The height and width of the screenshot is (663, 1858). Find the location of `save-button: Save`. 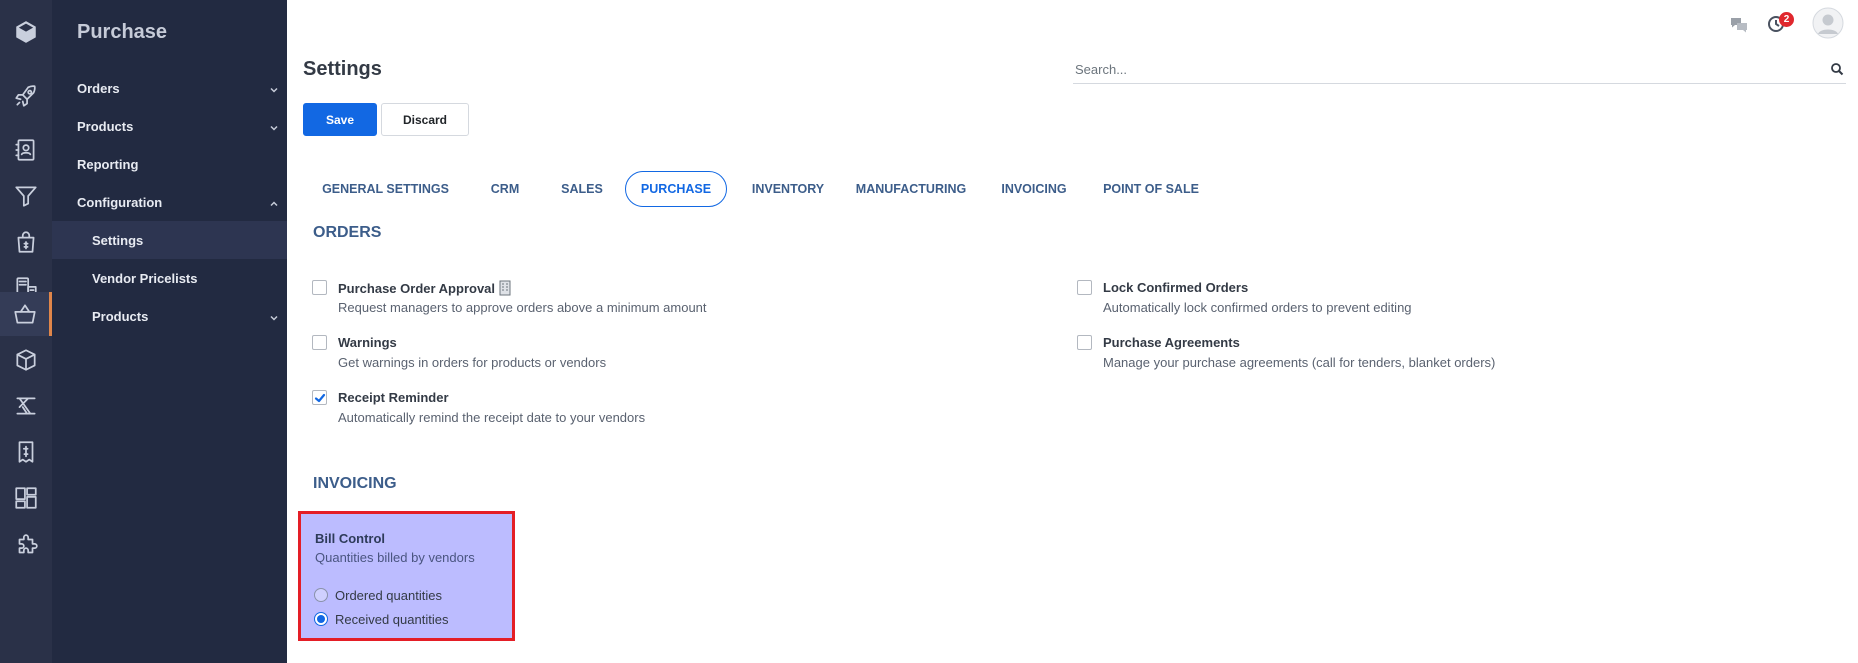

save-button: Save is located at coordinates (340, 119).